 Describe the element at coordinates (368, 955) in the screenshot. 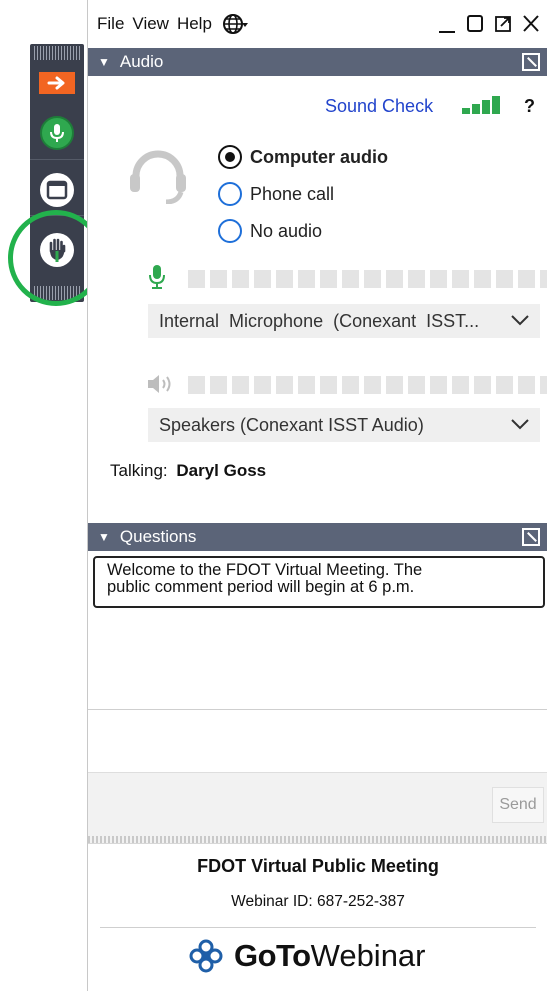

I see `logo-text-light: Webinar` at that location.